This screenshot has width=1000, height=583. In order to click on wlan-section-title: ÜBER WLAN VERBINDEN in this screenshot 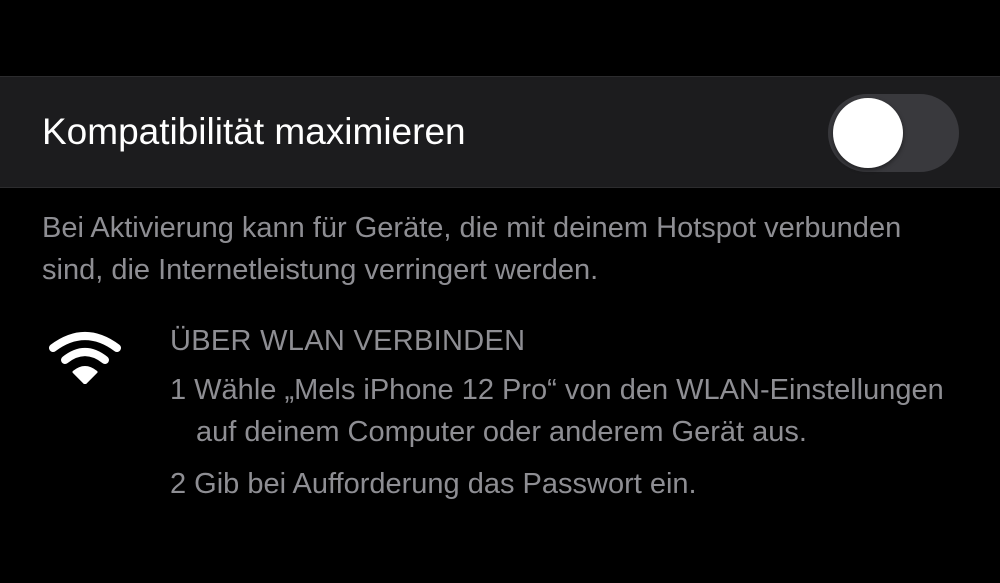, I will do `click(348, 341)`.